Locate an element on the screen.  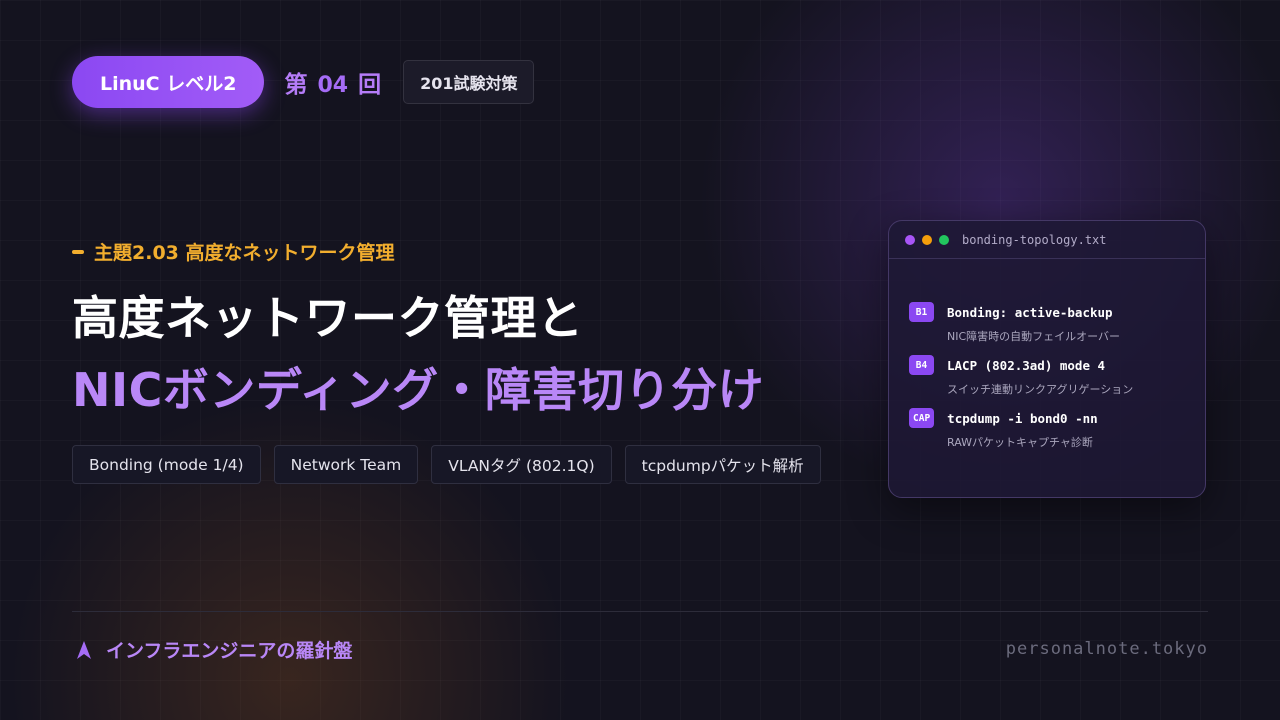
brand: インフラエンジニアの羅針盤 is located at coordinates (214, 649).